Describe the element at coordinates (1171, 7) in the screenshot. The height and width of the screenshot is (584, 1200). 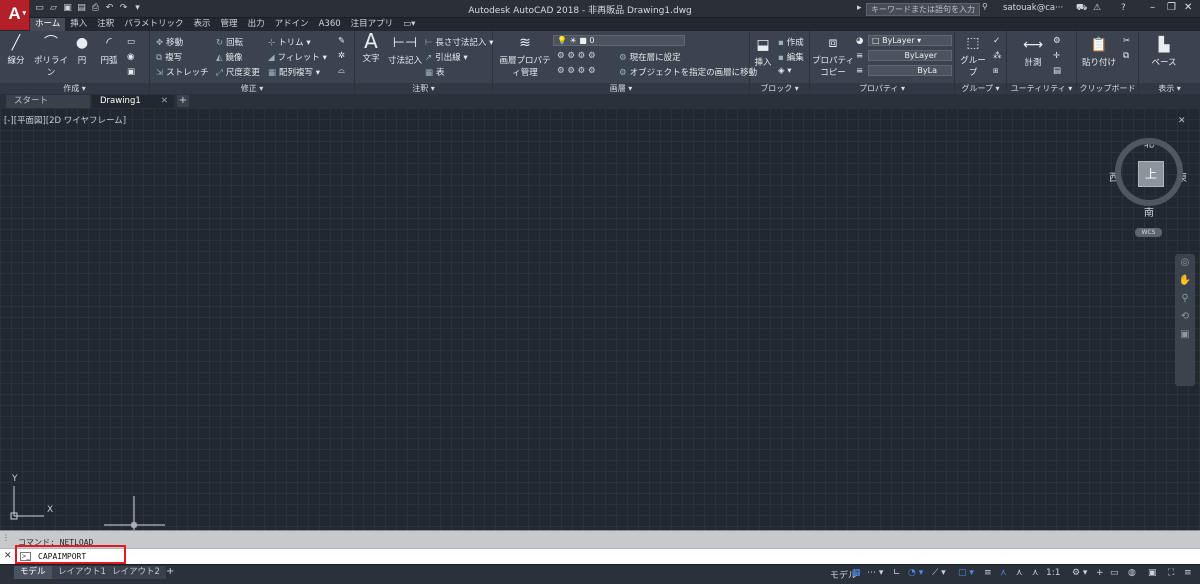
I see `maximize-button: ❐` at that location.